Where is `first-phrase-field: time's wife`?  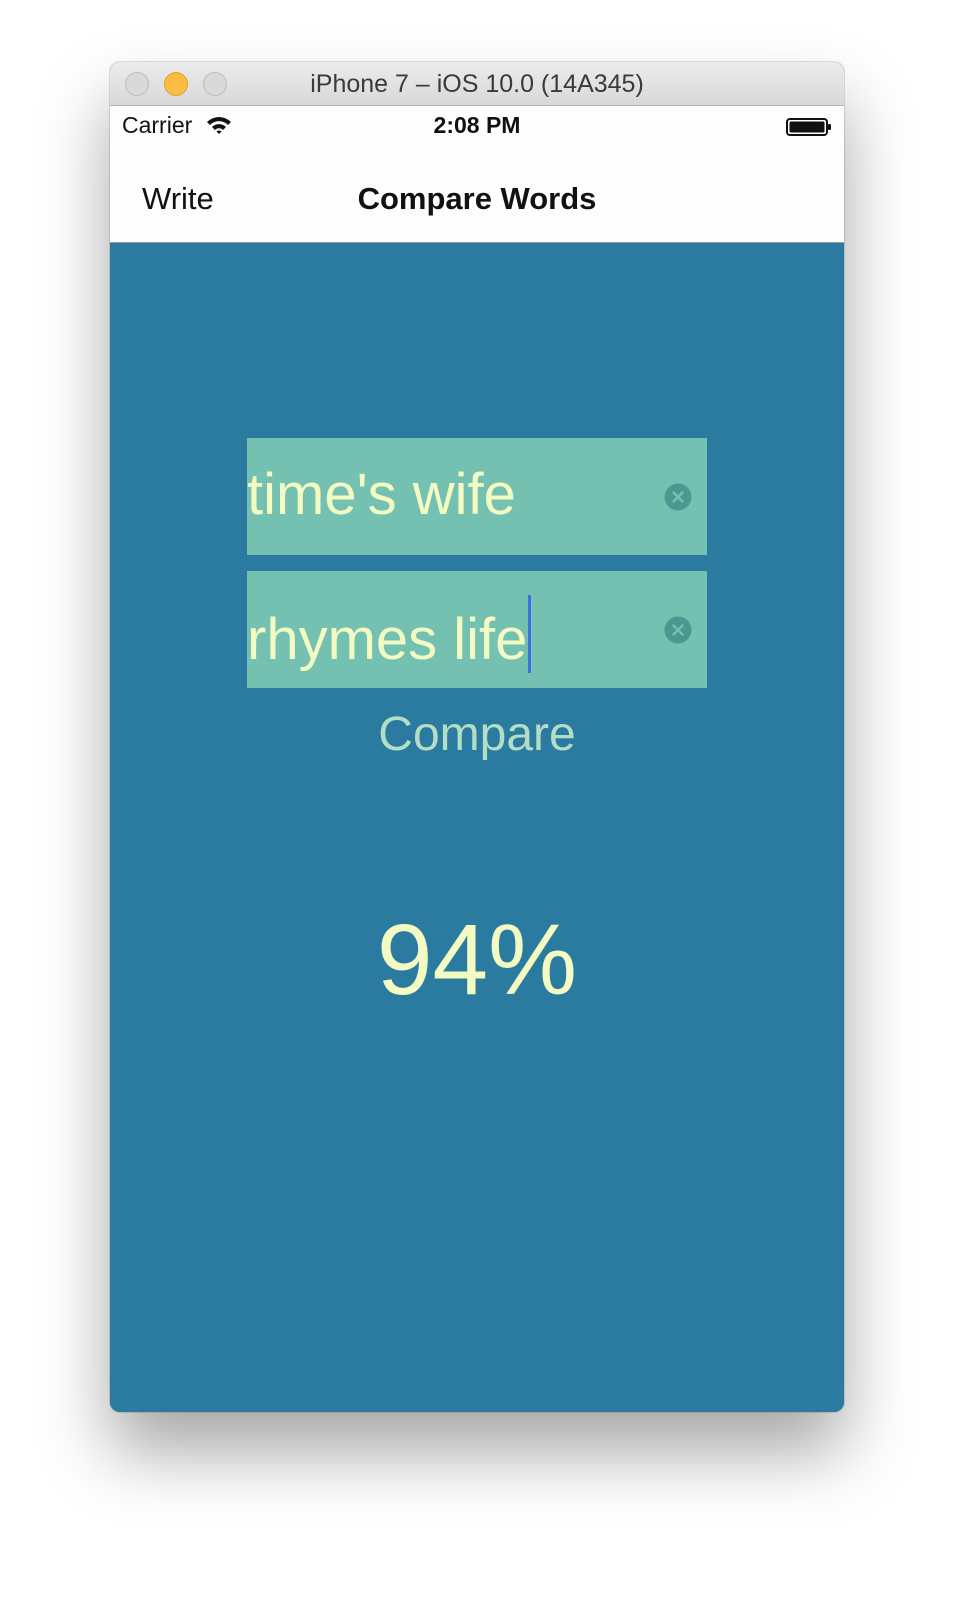
first-phrase-field: time's wife is located at coordinates (477, 496).